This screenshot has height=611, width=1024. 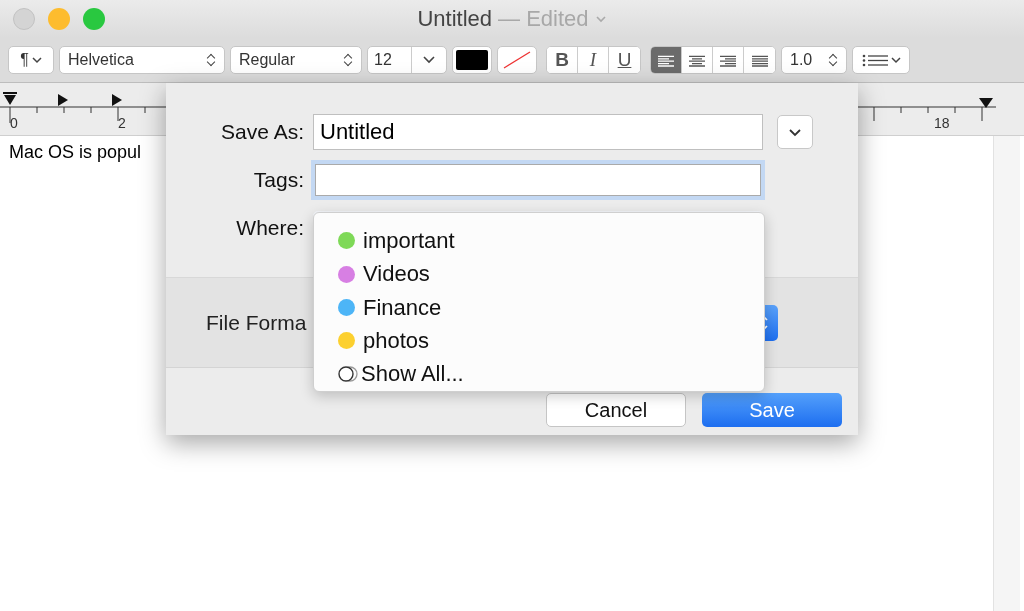 What do you see at coordinates (296, 60) in the screenshot?
I see `font-style-popup: Regular` at bounding box center [296, 60].